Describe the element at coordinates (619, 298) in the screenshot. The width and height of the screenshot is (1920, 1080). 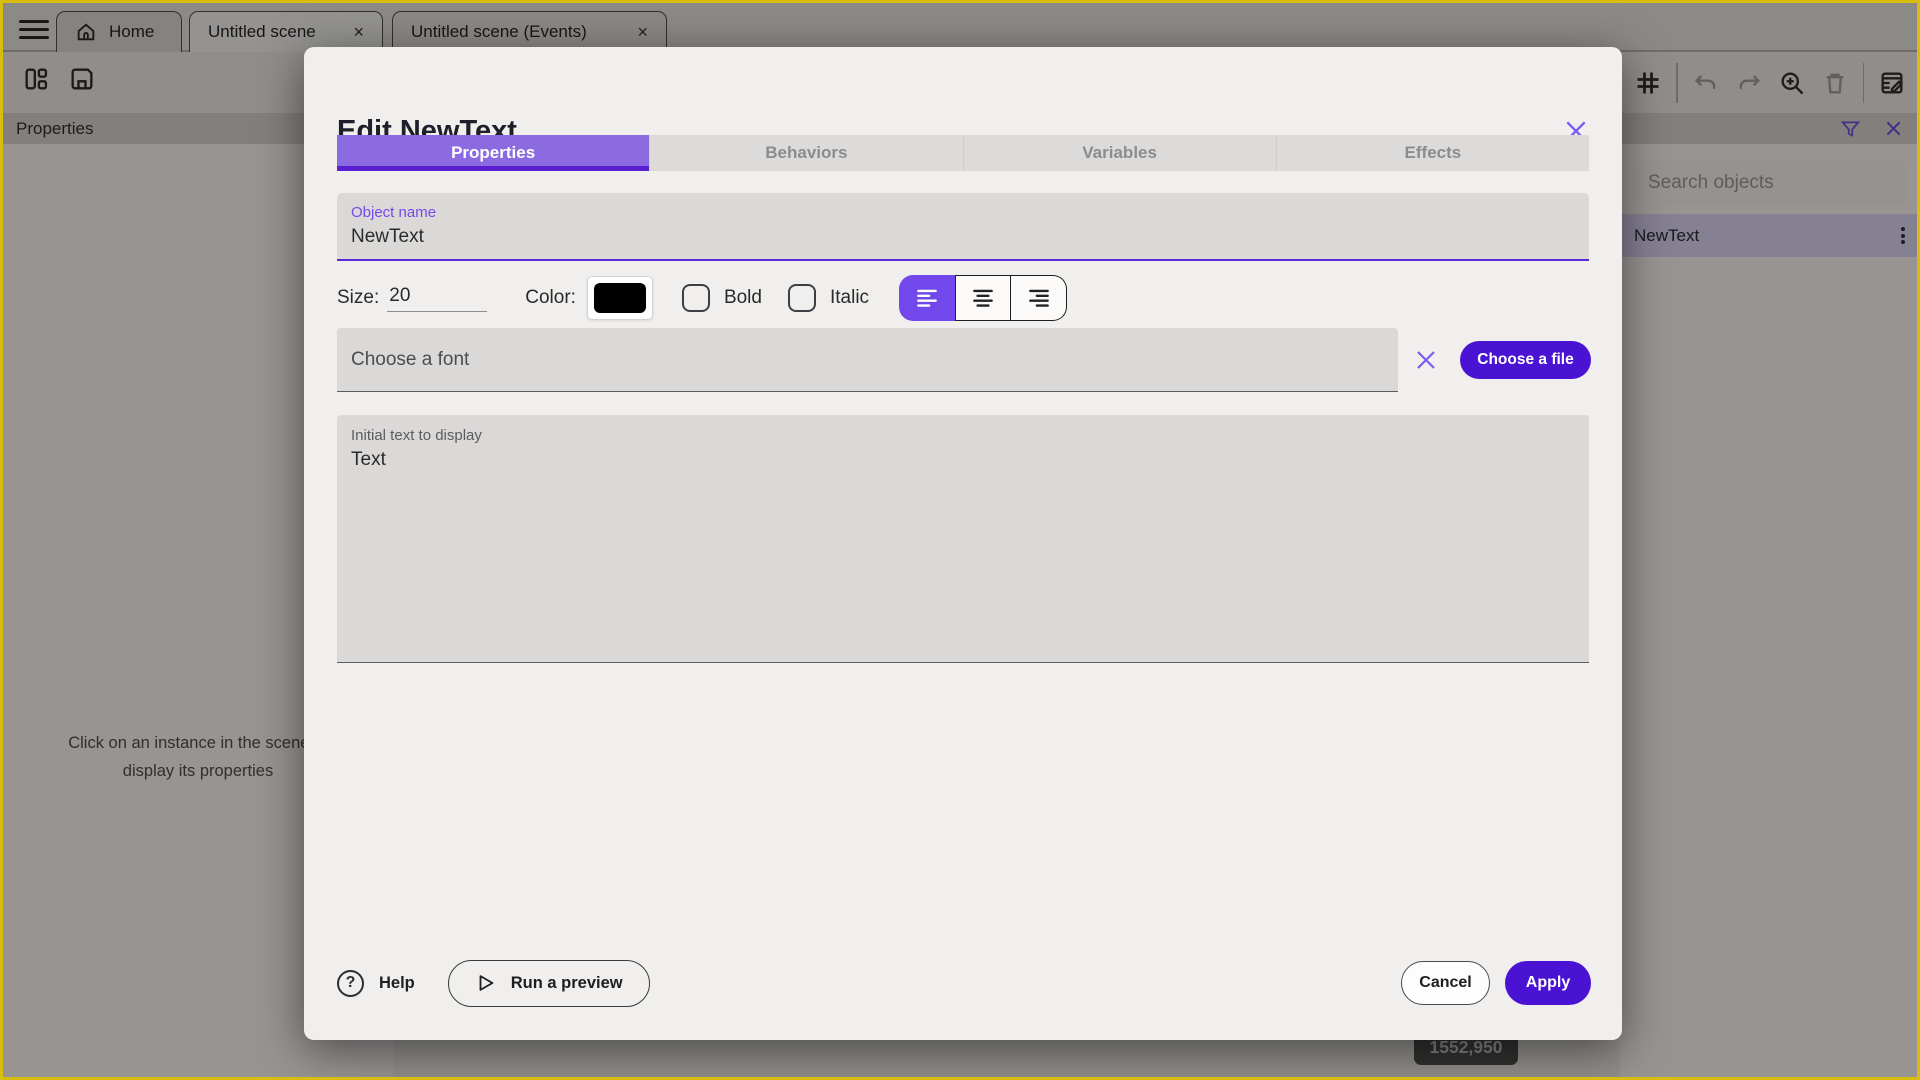
I see `color-swatch` at that location.